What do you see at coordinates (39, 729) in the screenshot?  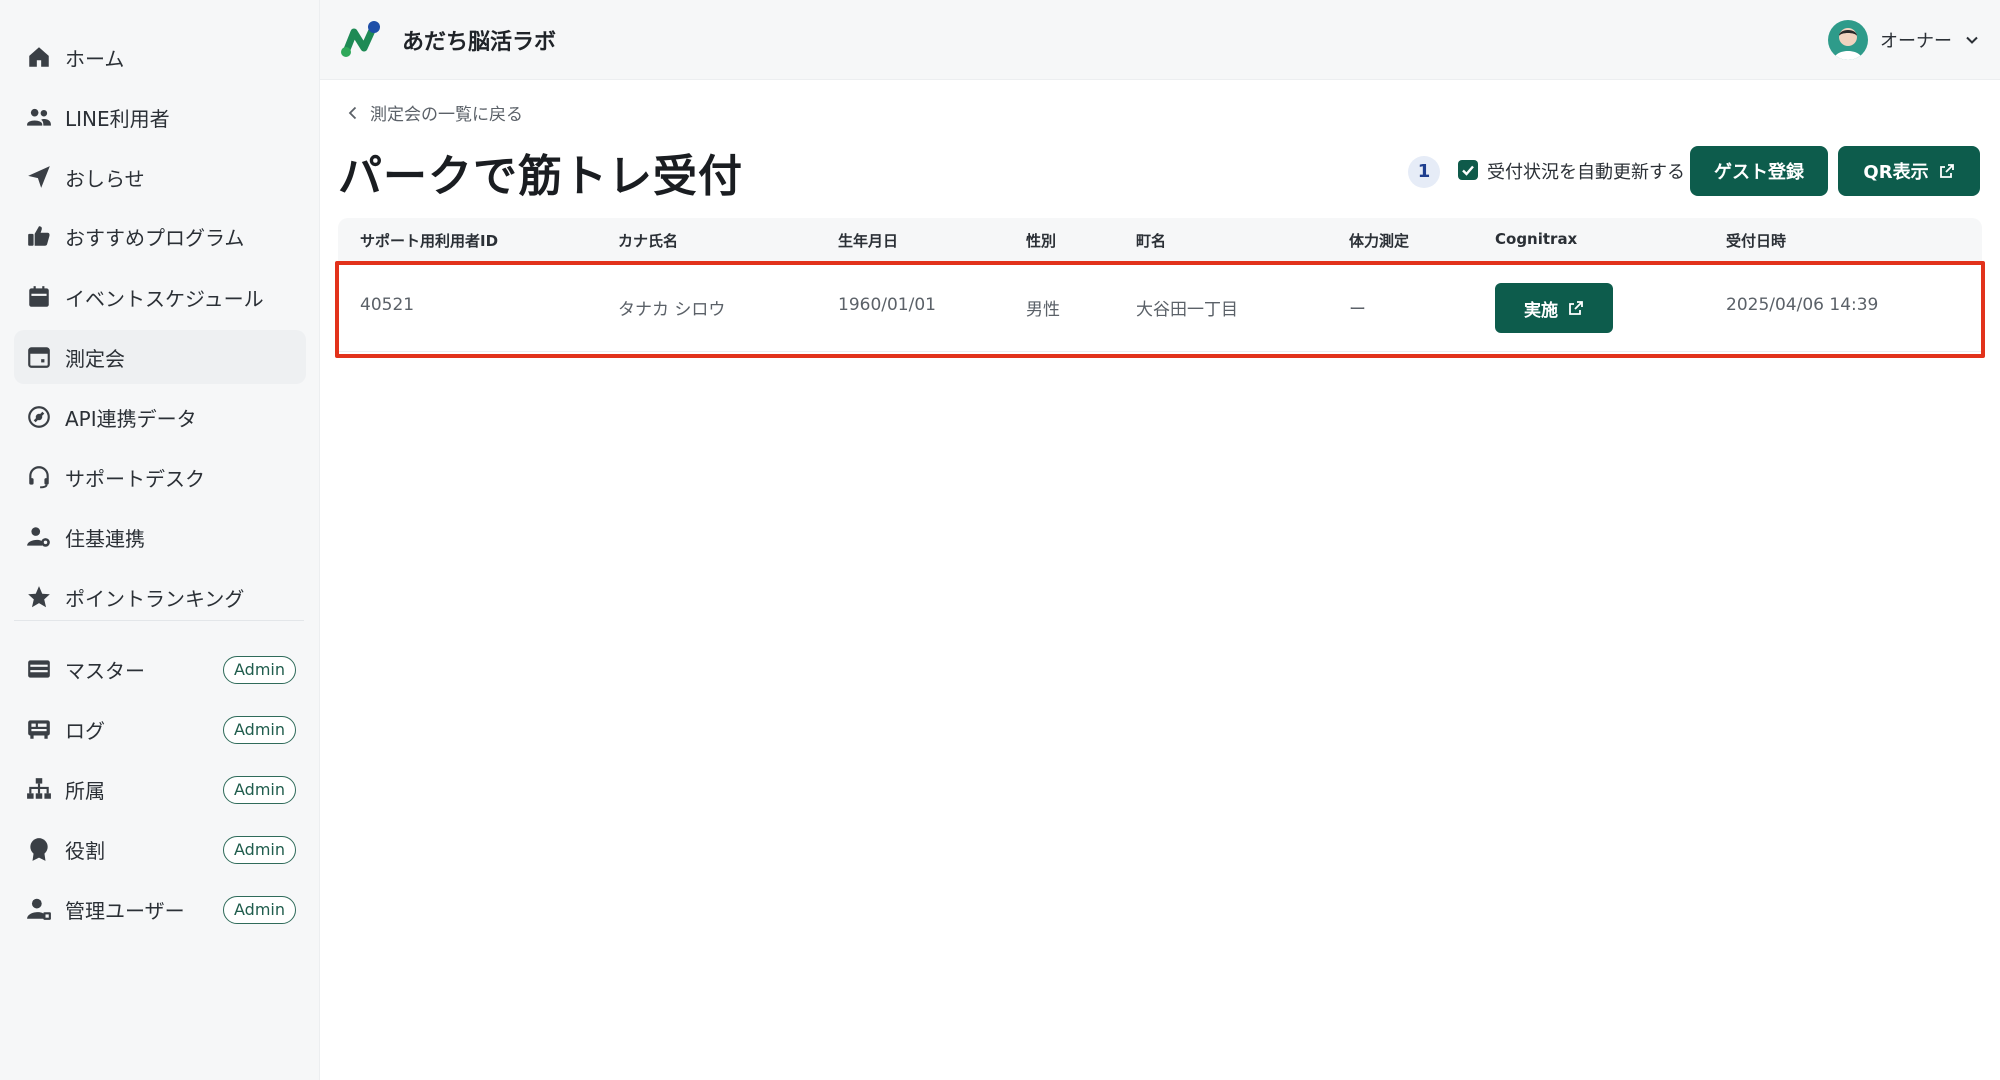 I see `log-icon` at bounding box center [39, 729].